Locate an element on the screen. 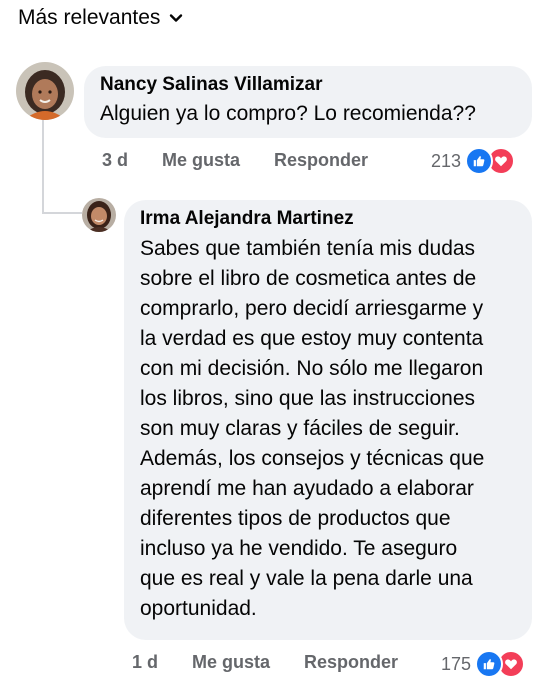 Image resolution: width=550 pixels, height=684 pixels. comment-author: Nancy Salinas Villamizar is located at coordinates (308, 85).